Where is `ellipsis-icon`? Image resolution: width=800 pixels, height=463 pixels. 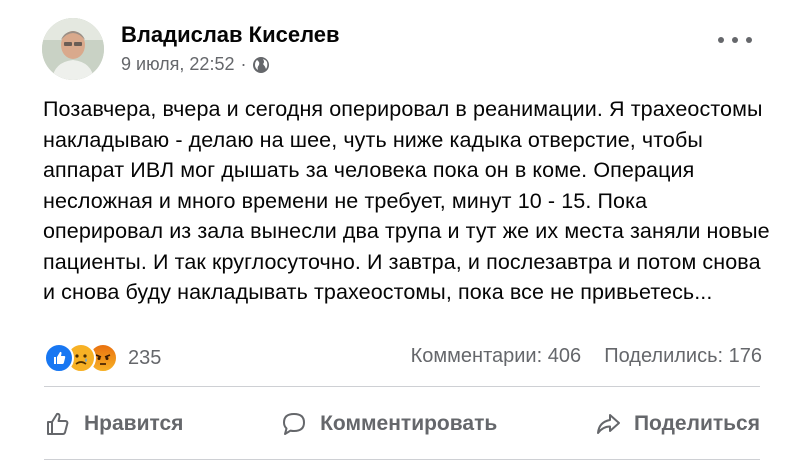
ellipsis-icon is located at coordinates (735, 40).